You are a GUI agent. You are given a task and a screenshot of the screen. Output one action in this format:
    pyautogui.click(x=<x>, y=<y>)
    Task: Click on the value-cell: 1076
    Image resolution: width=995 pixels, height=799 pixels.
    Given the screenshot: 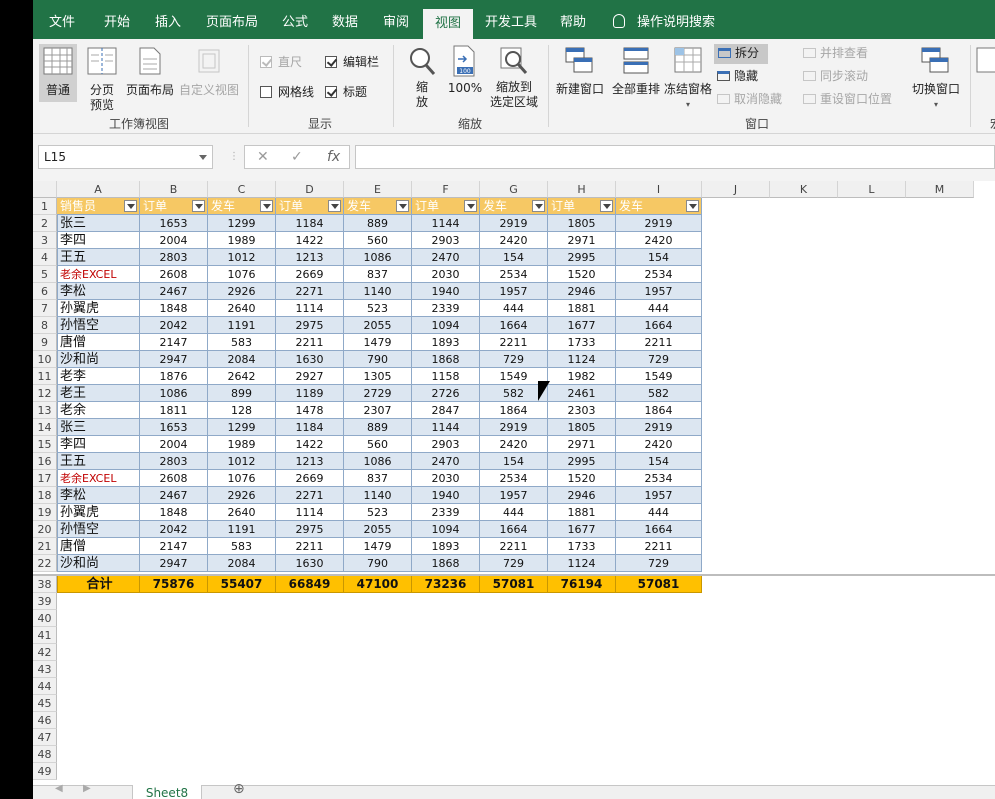 What is the action you would take?
    pyautogui.click(x=242, y=478)
    